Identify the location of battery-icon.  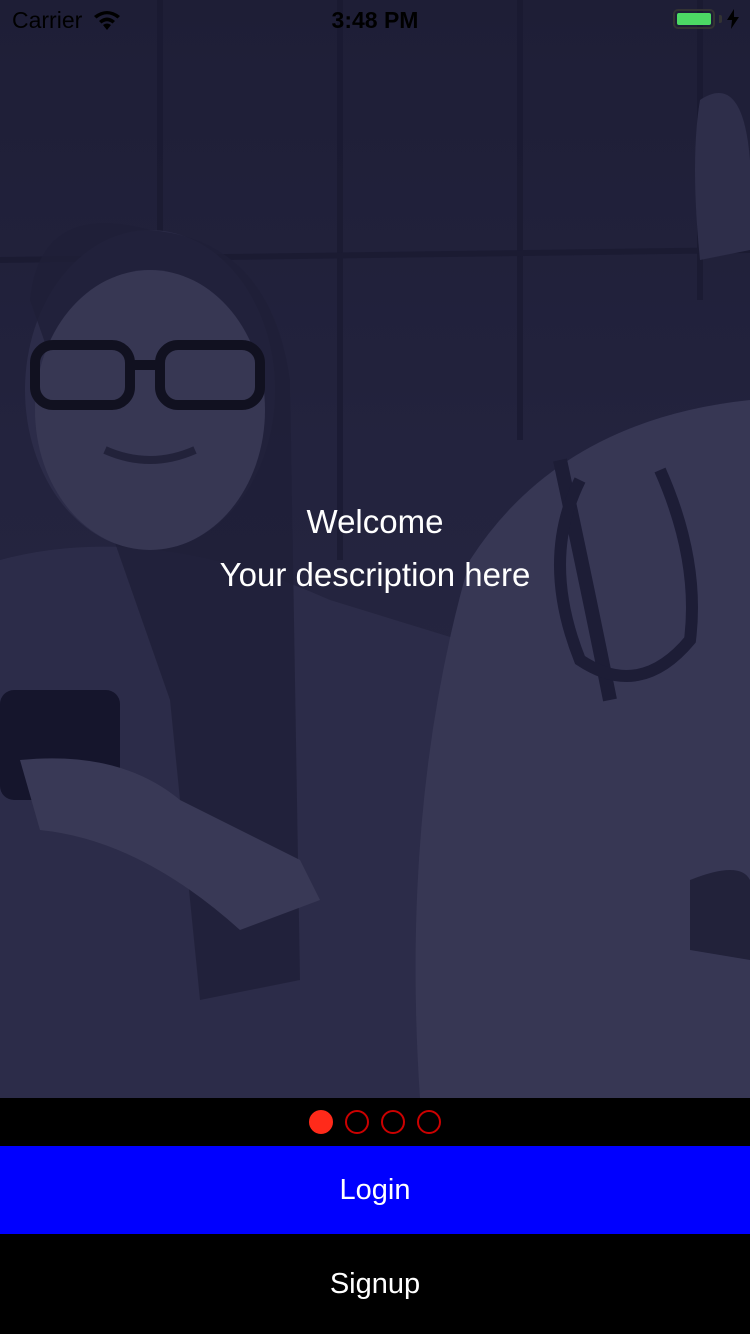
(694, 19).